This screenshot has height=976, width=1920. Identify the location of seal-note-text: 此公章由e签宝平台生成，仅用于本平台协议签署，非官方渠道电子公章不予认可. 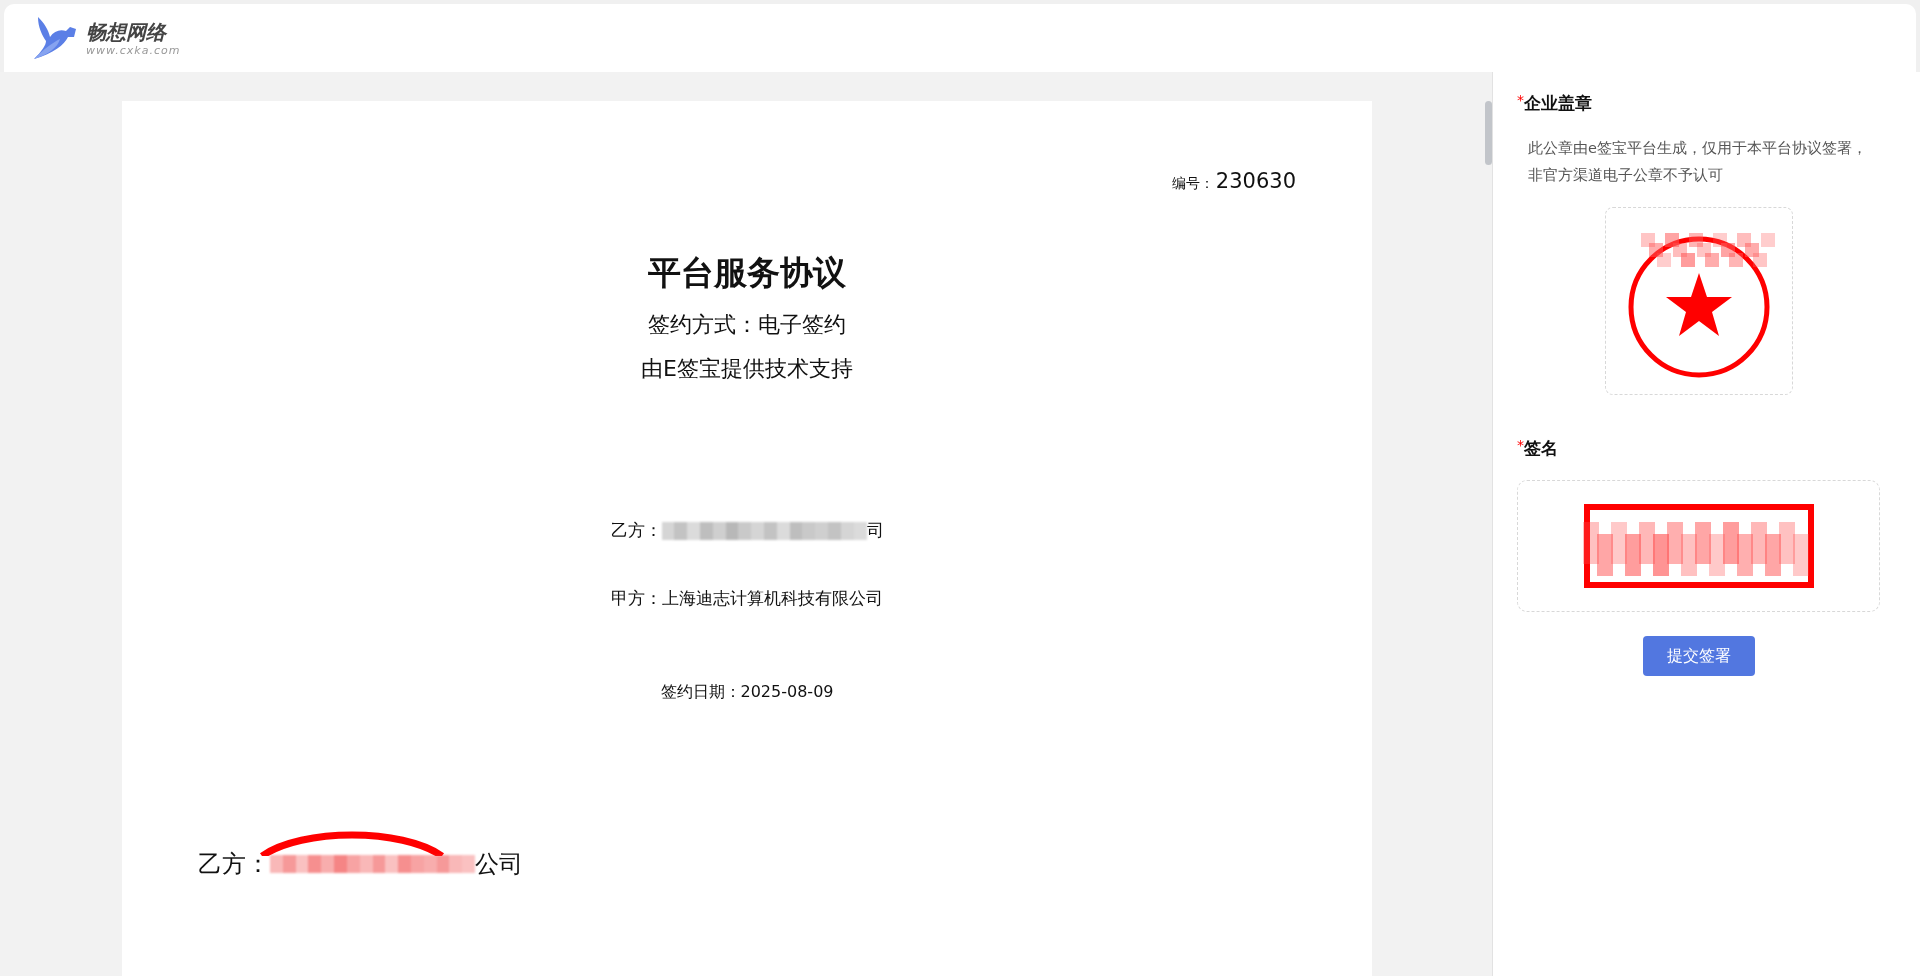
(1698, 162).